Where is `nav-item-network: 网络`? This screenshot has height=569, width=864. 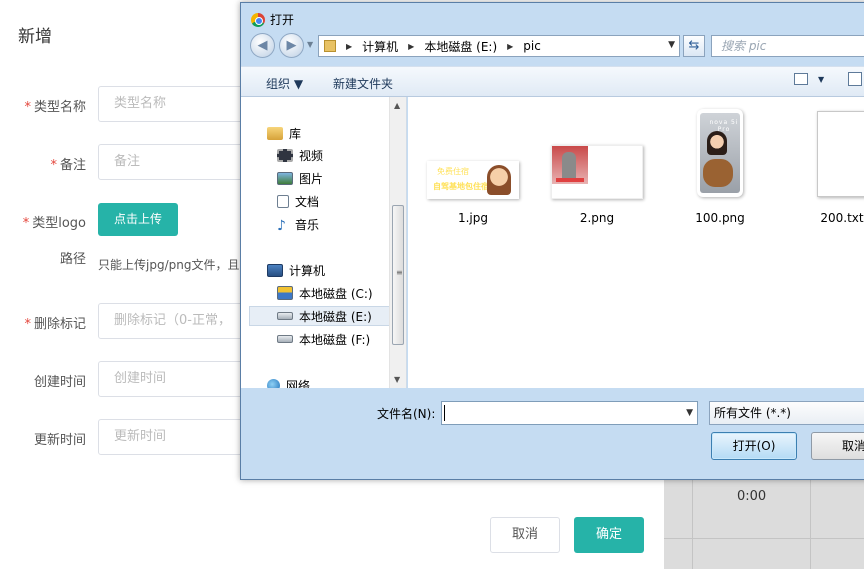
nav-item-network: 网络 is located at coordinates (288, 381).